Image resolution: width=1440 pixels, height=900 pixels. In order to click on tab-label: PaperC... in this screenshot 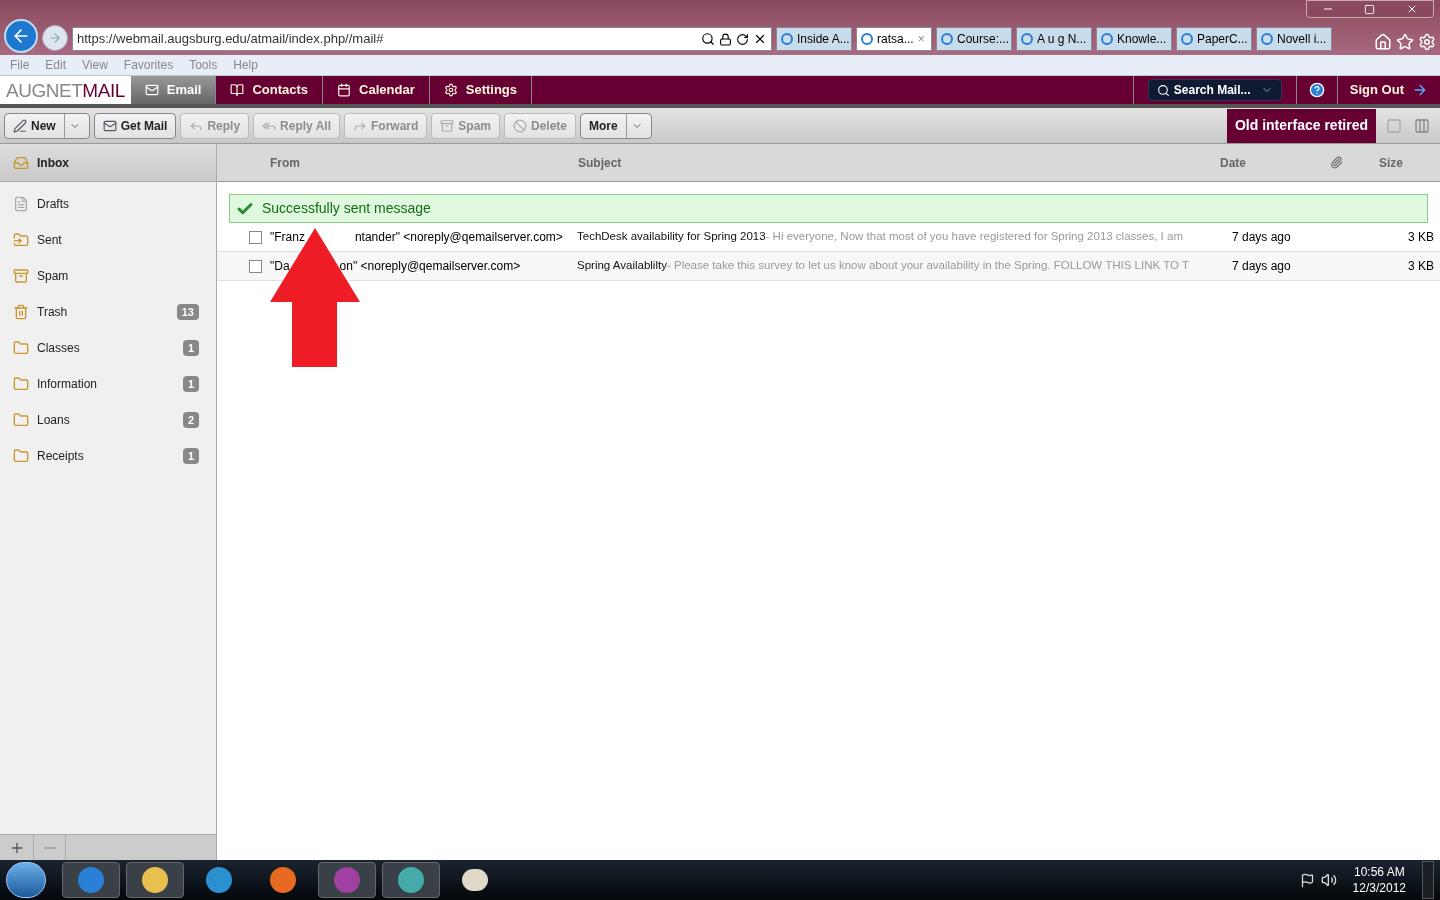, I will do `click(1222, 39)`.